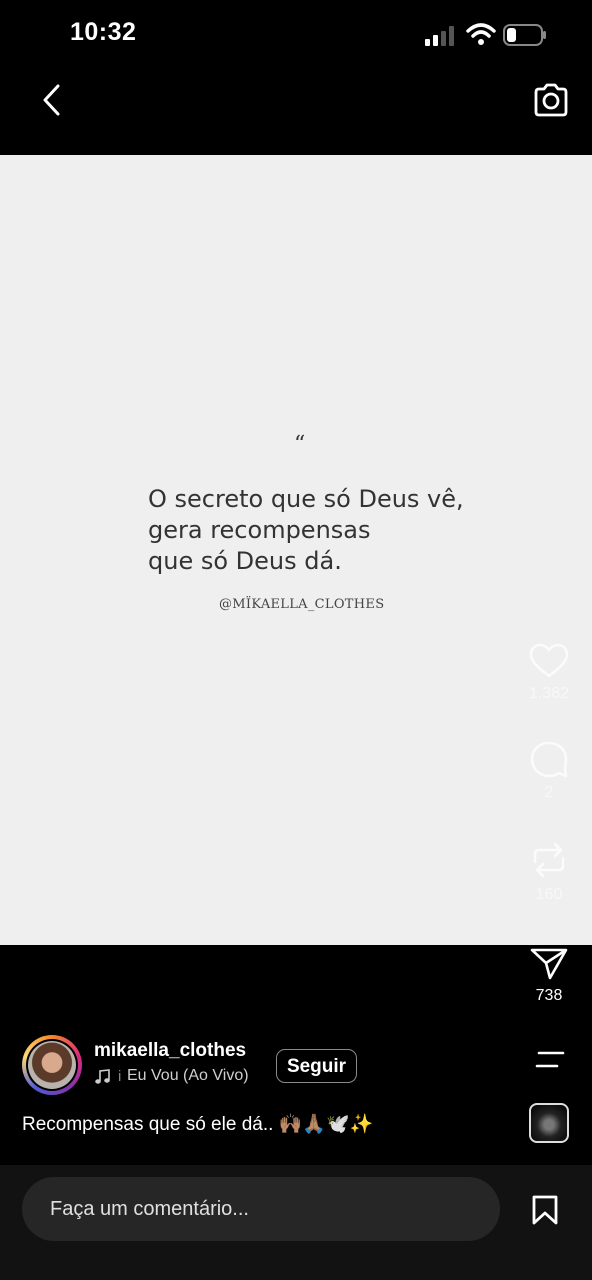  Describe the element at coordinates (524, 35) in the screenshot. I see `battery-icon` at that location.